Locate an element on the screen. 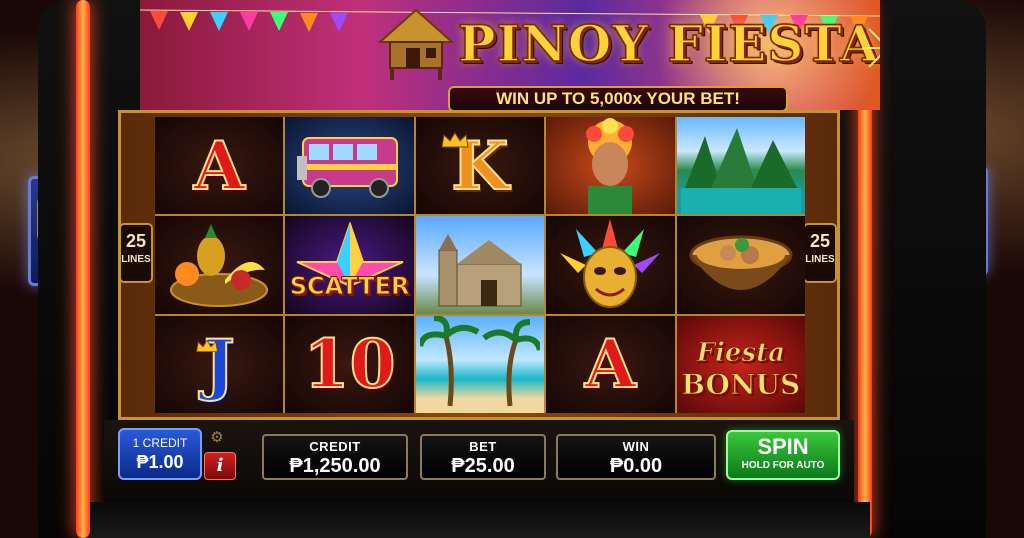  denomination-value: ₱1.00 is located at coordinates (160, 462).